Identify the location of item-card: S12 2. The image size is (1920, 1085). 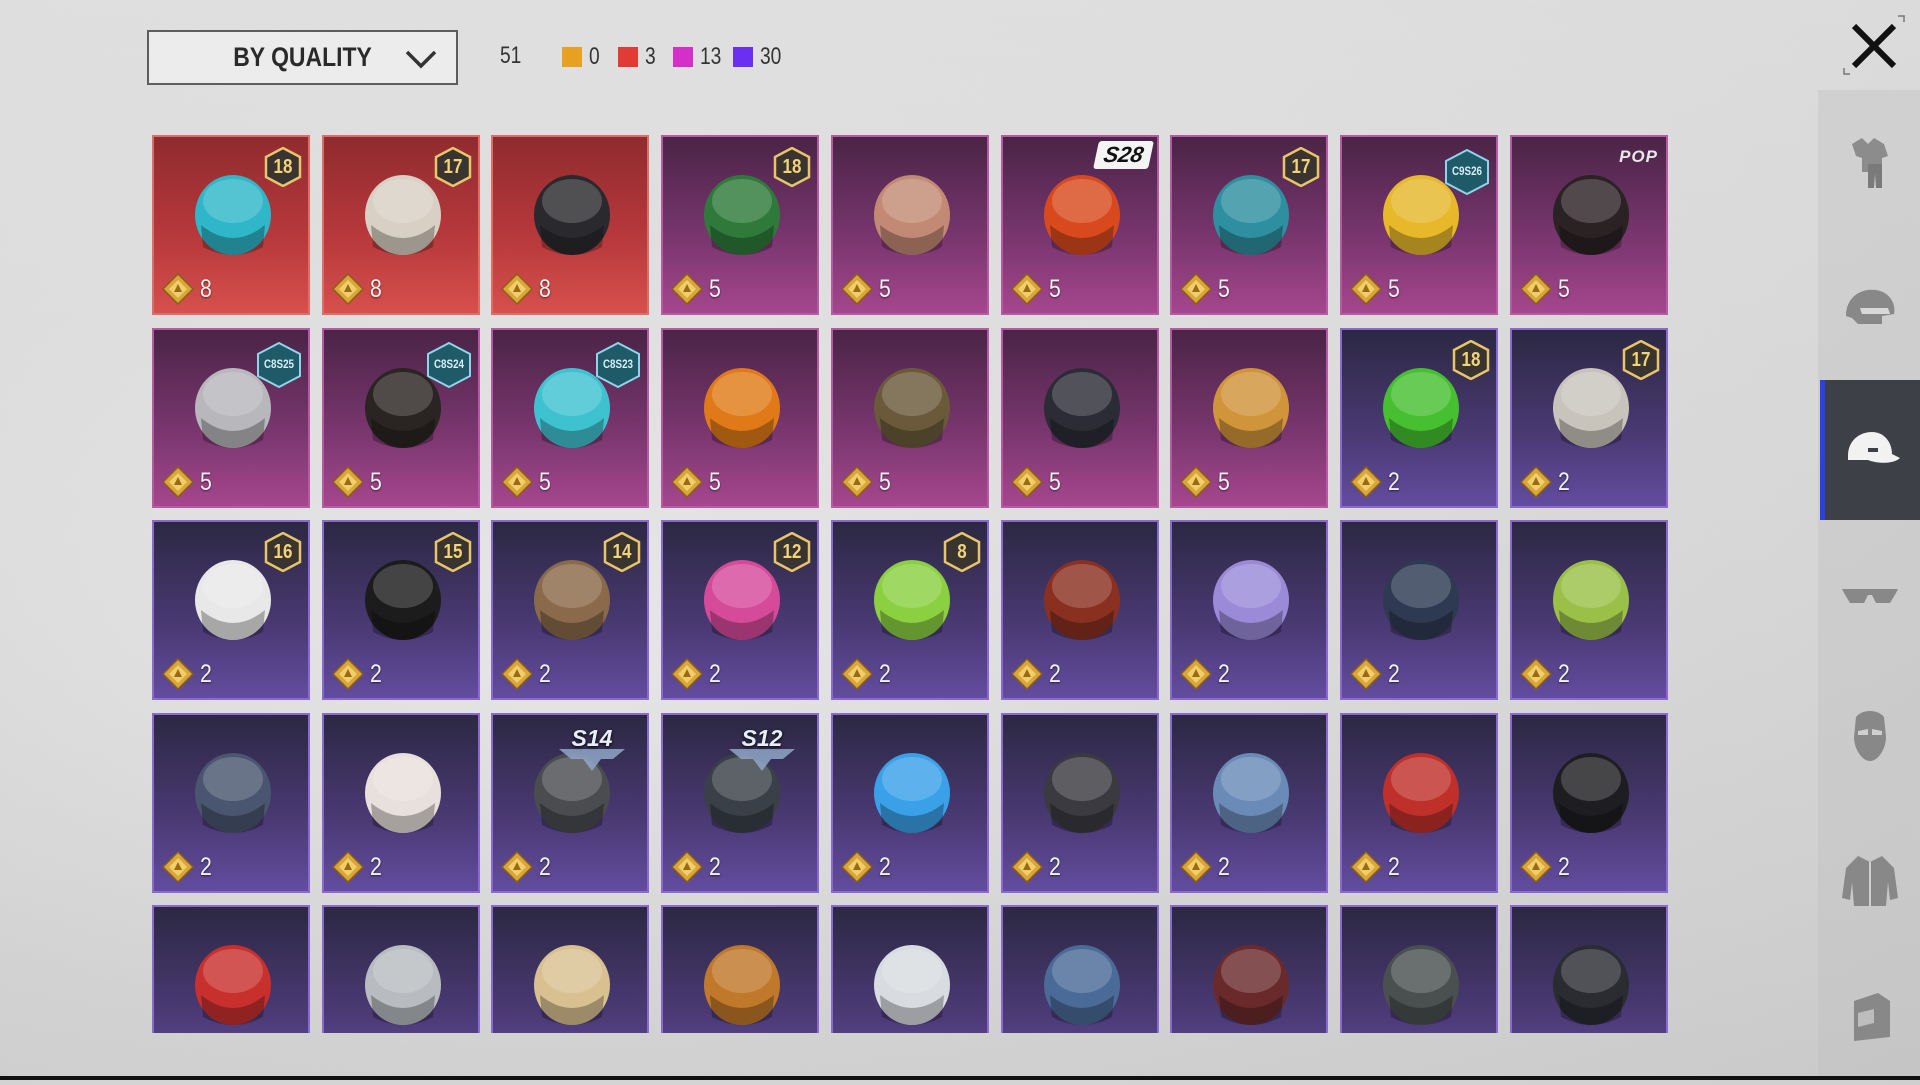
(740, 803).